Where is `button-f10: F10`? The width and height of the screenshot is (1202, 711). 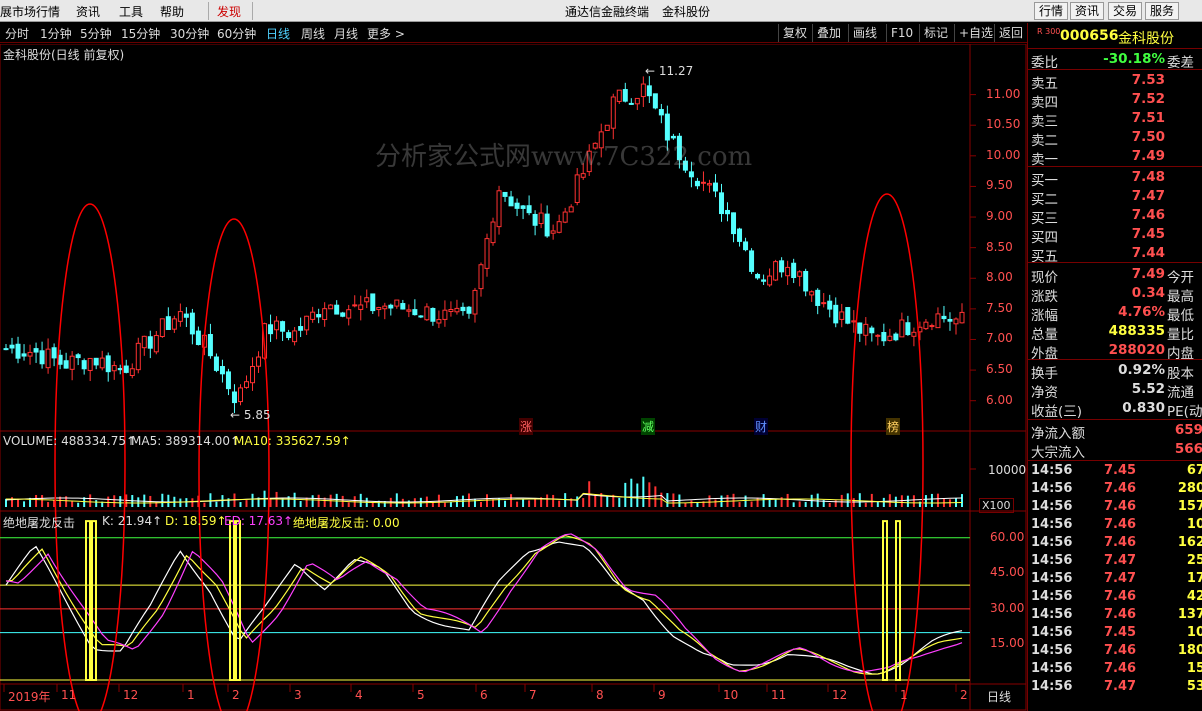
button-f10: F10 is located at coordinates (901, 33).